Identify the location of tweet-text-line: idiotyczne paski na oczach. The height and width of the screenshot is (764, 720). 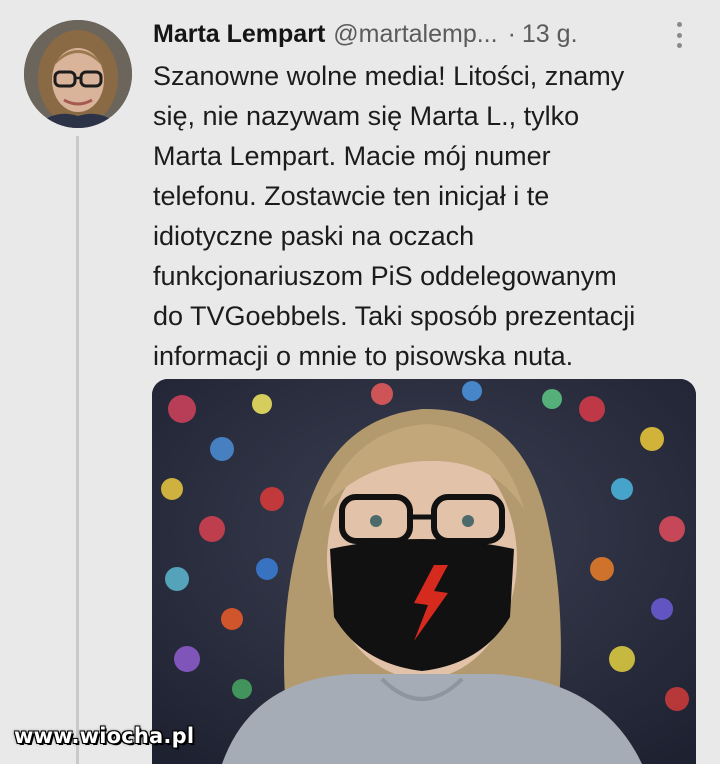
(314, 236).